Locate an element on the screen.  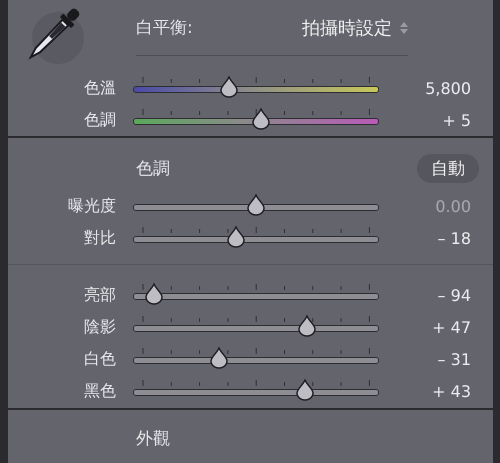
slider-value: + 5 is located at coordinates (456, 120).